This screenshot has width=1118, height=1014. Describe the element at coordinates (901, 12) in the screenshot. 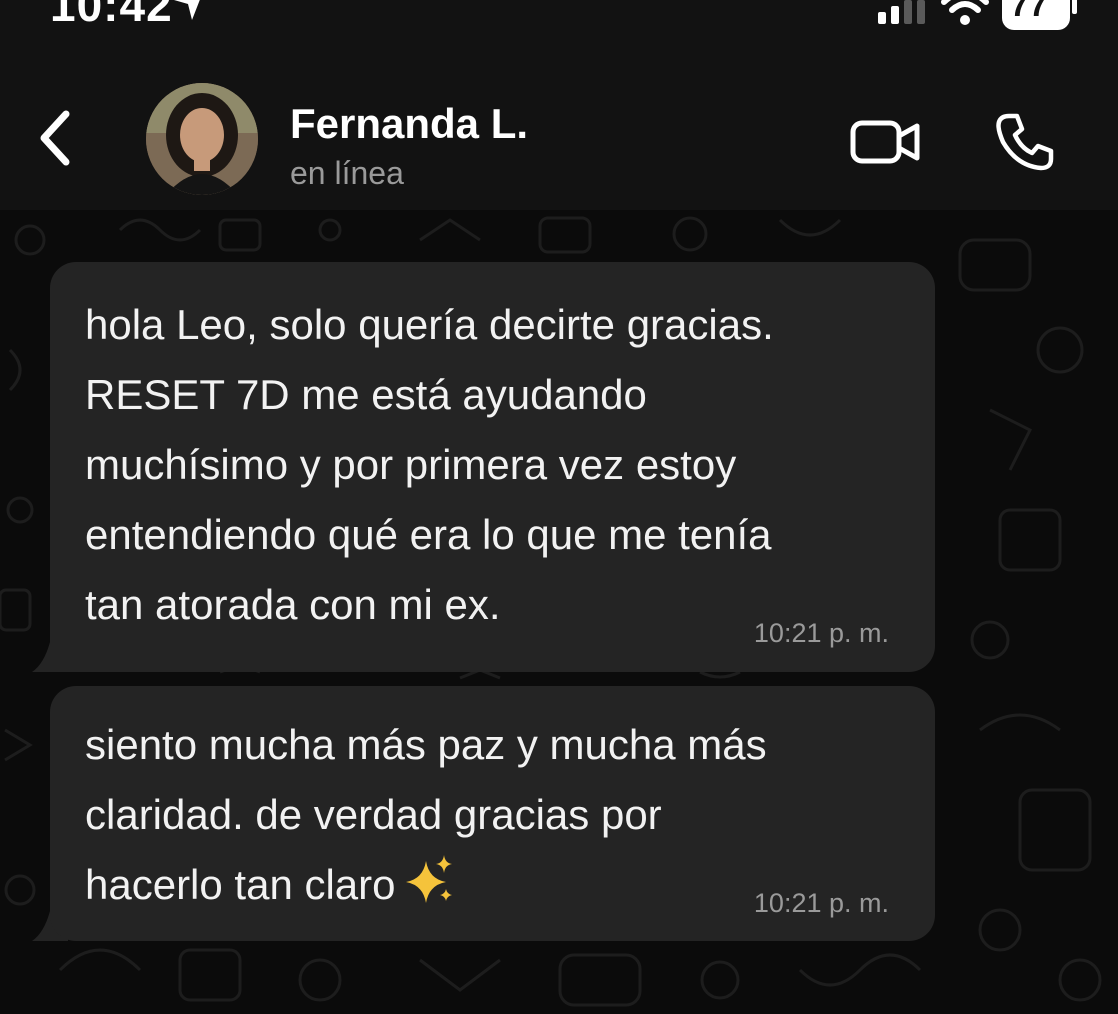

I see `signal-icon` at that location.